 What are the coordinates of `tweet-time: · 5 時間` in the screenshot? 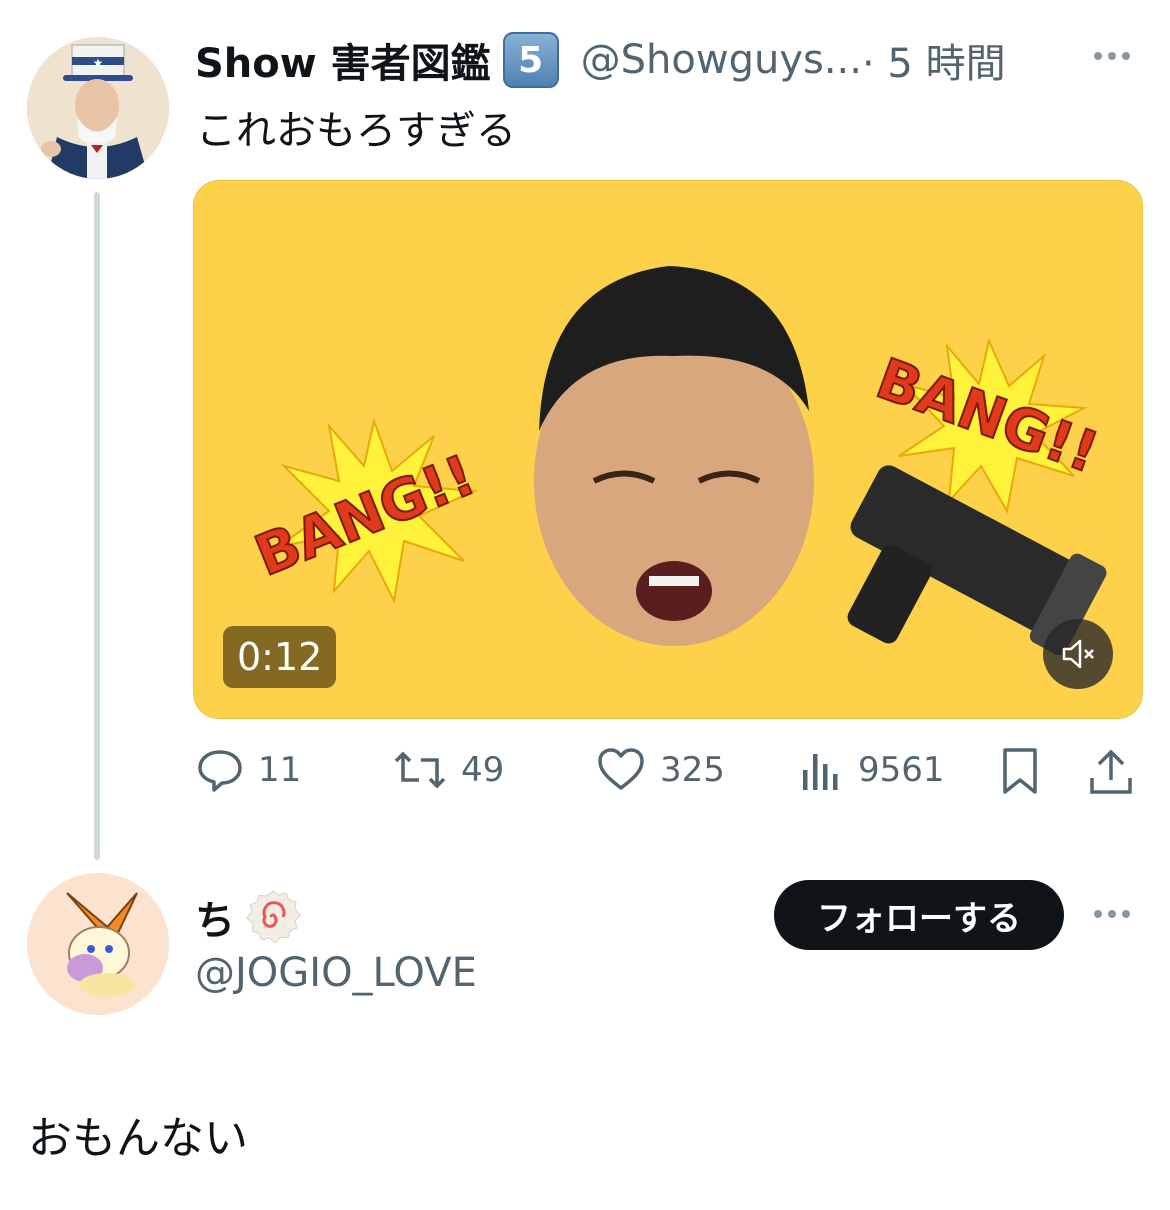 It's located at (934, 60).